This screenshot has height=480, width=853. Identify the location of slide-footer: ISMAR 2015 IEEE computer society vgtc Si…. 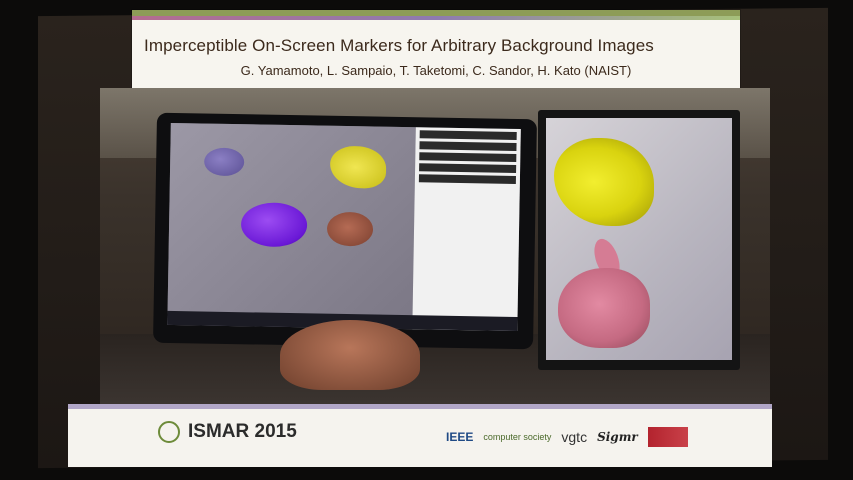
(420, 435).